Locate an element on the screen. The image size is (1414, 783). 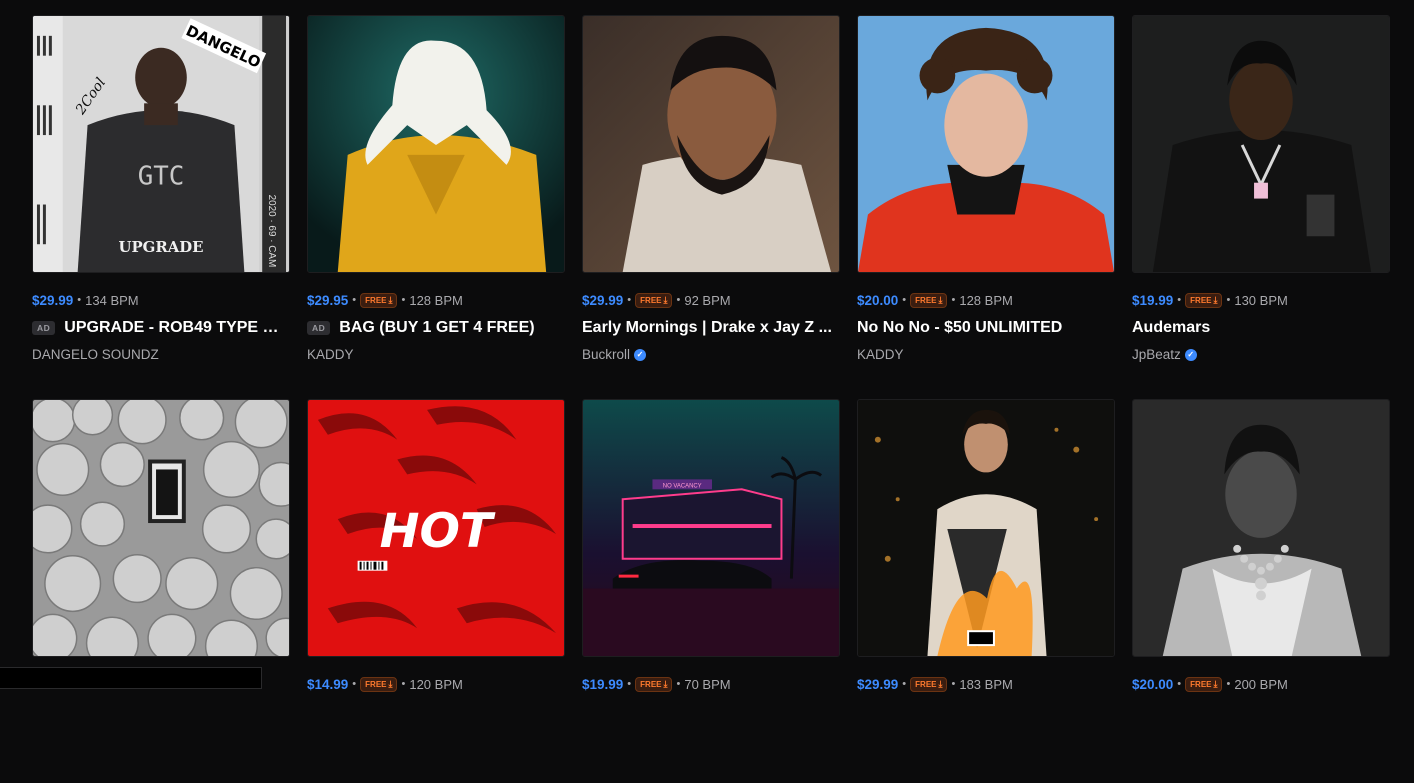
artist-name: Buckroll is located at coordinates (606, 354).